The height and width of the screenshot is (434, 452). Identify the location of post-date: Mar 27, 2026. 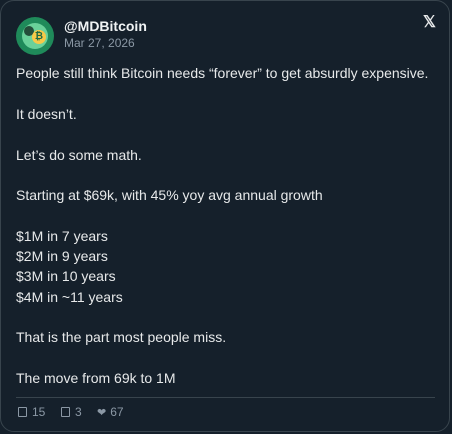
(99, 43).